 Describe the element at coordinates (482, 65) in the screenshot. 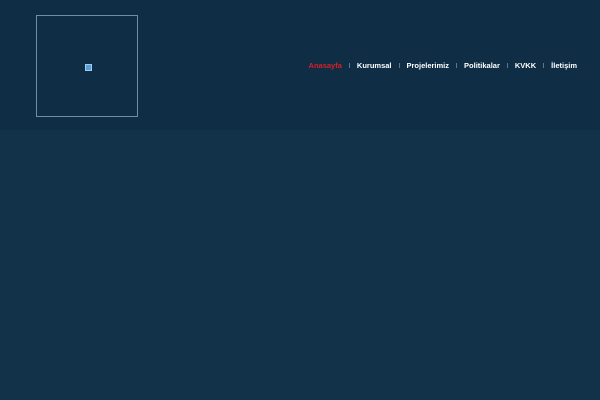

I see `nav-item-politikalar: Politikalar` at that location.